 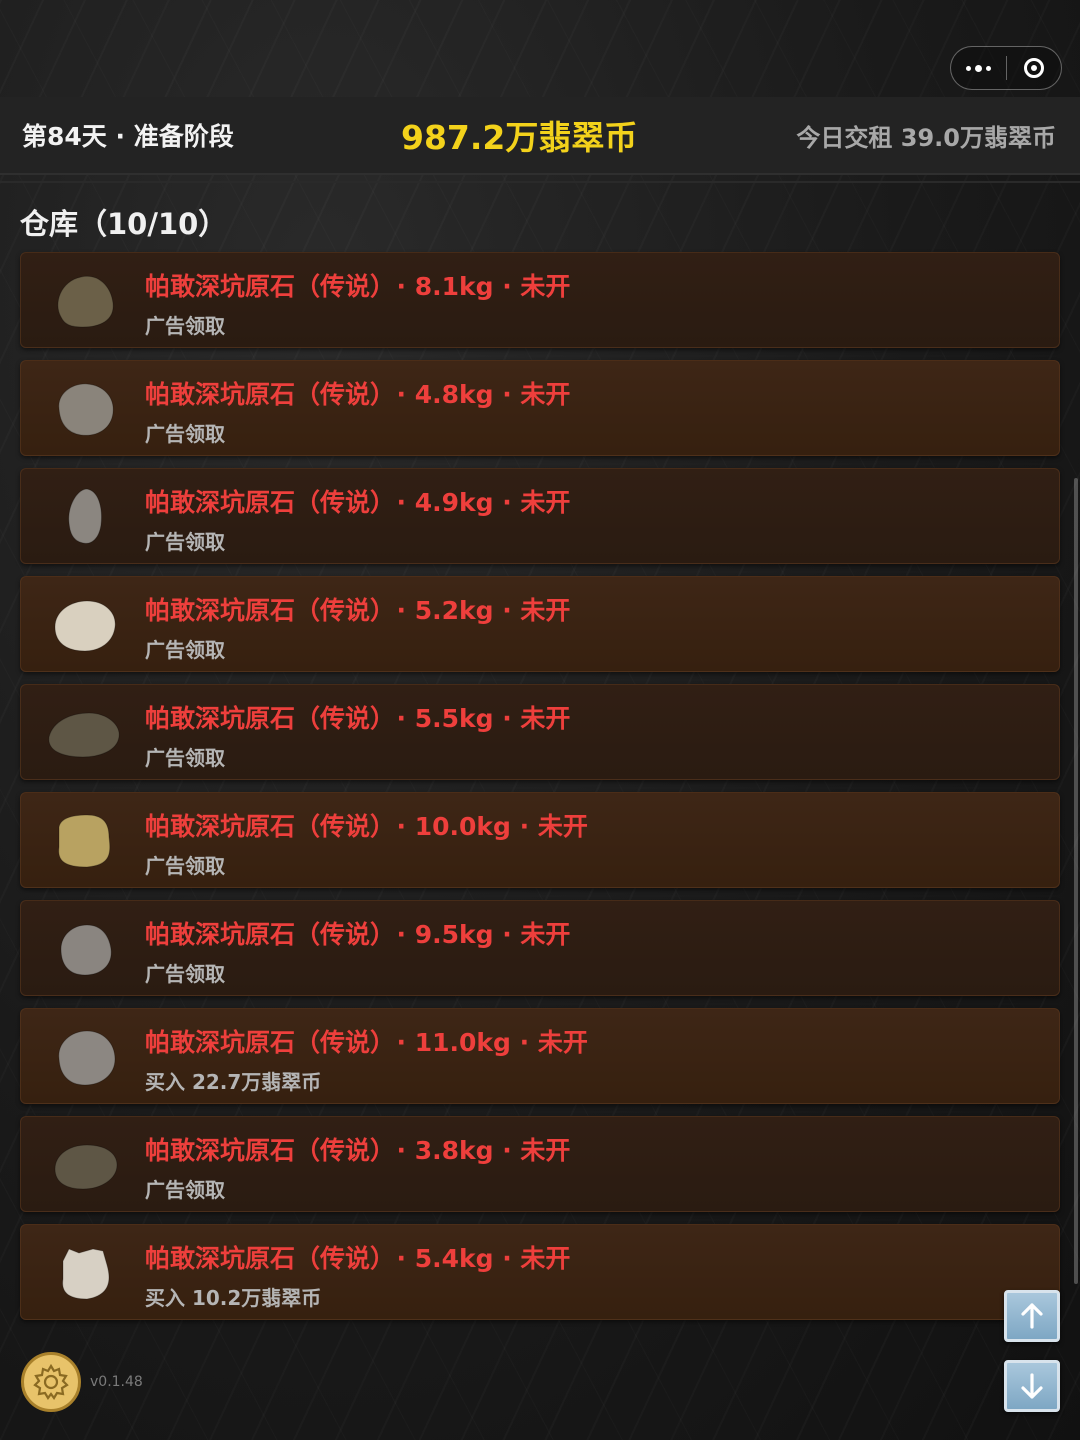 What do you see at coordinates (483, 1258) in the screenshot?
I see `item-detail: · 5.4kg · 未开` at bounding box center [483, 1258].